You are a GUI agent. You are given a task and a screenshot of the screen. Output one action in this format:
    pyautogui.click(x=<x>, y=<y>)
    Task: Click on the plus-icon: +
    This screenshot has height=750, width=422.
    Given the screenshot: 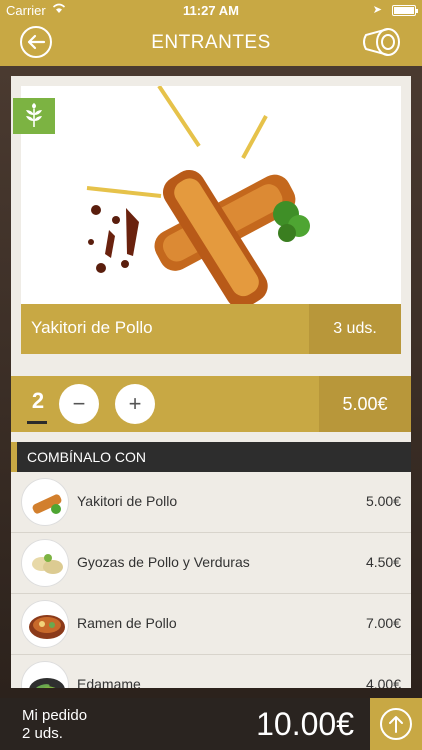 What is the action you would take?
    pyautogui.click(x=135, y=403)
    